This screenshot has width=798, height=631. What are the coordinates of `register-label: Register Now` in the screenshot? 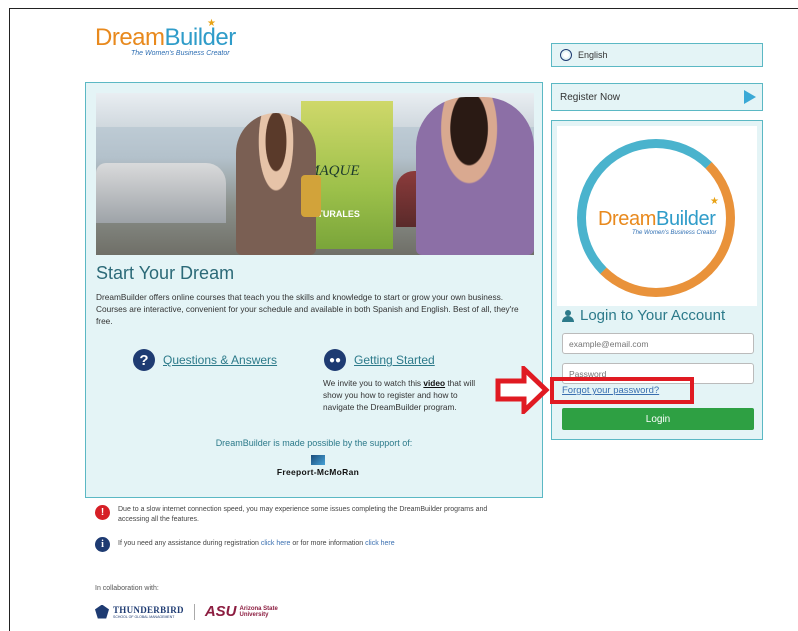 It's located at (590, 97).